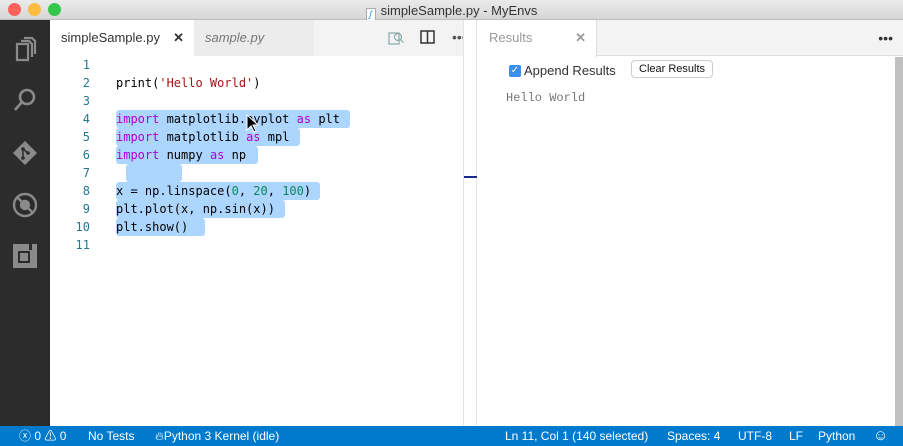 This screenshot has height=446, width=903. What do you see at coordinates (470, 223) in the screenshot?
I see `minimap-overview-ruler` at bounding box center [470, 223].